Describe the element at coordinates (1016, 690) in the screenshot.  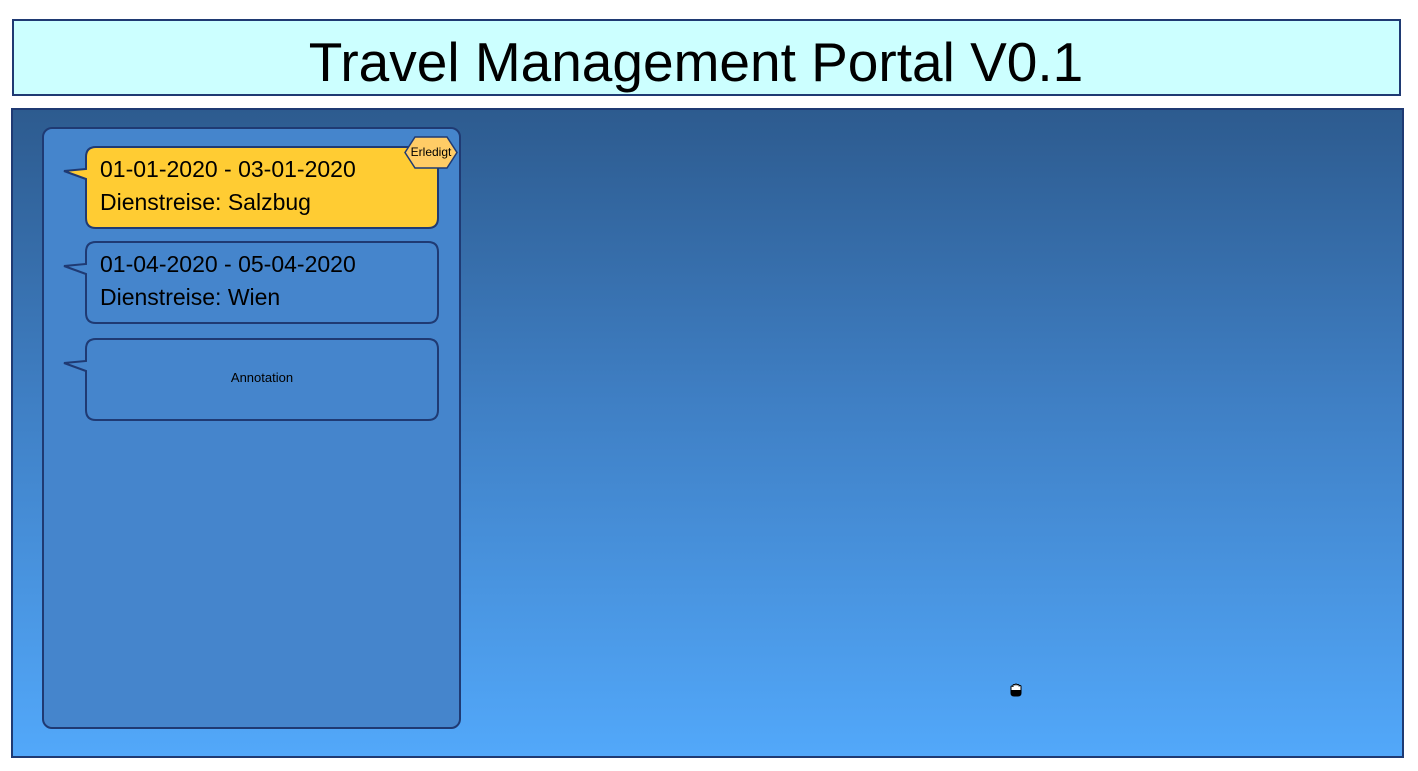
I see `grab-hand-icon` at that location.